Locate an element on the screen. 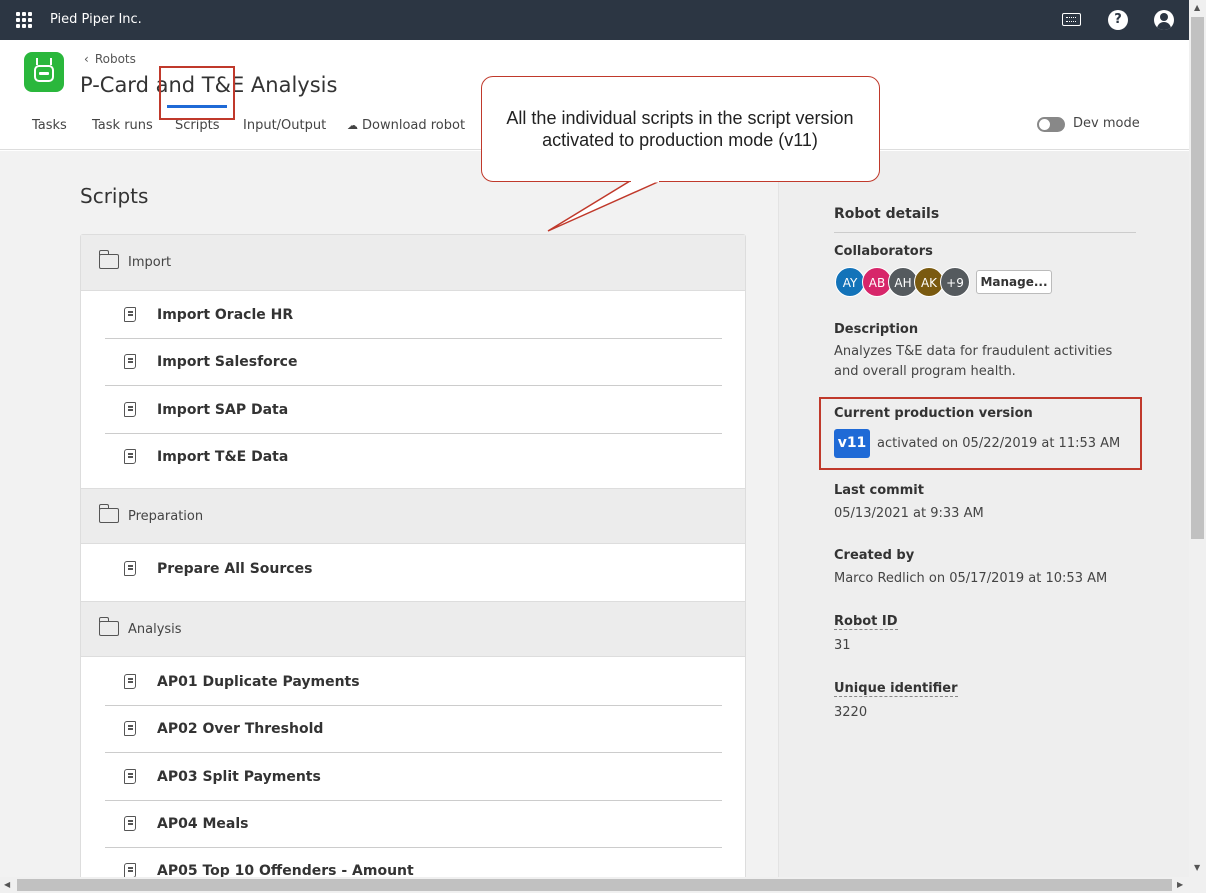 This screenshot has height=893, width=1206. script-name: AP05 Top 10 Offenders - Amount is located at coordinates (285, 870).